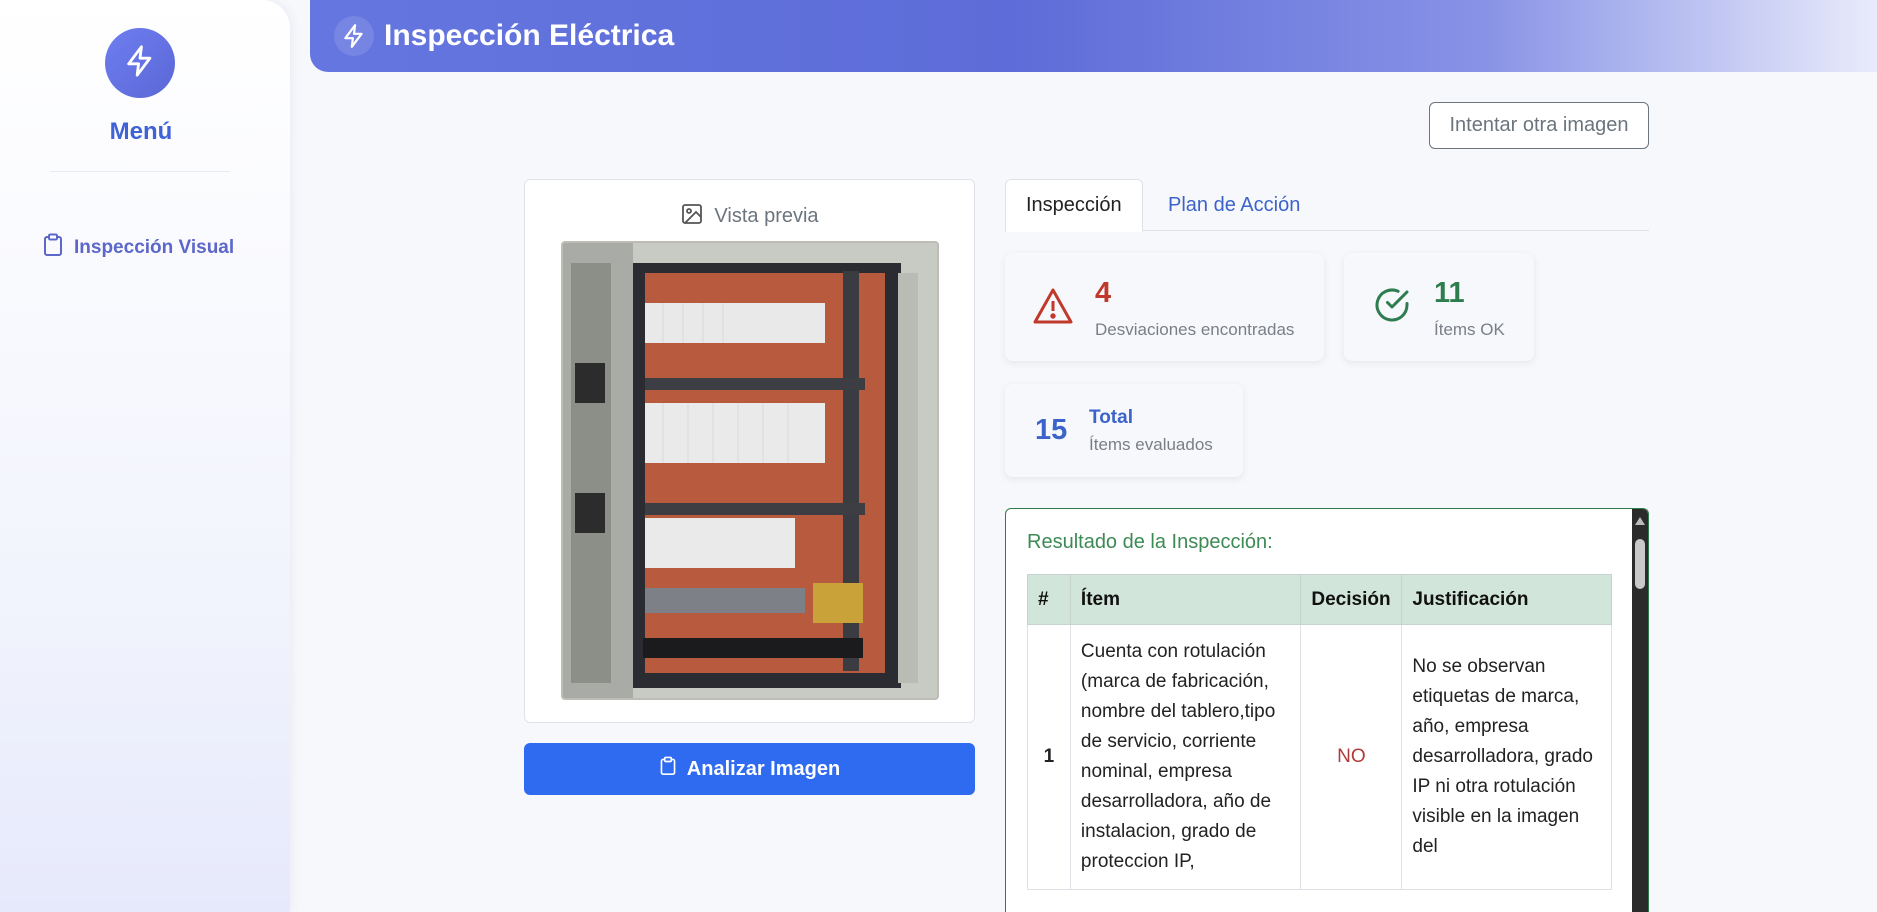  Describe the element at coordinates (1111, 417) in the screenshot. I see `total-title: Total` at that location.